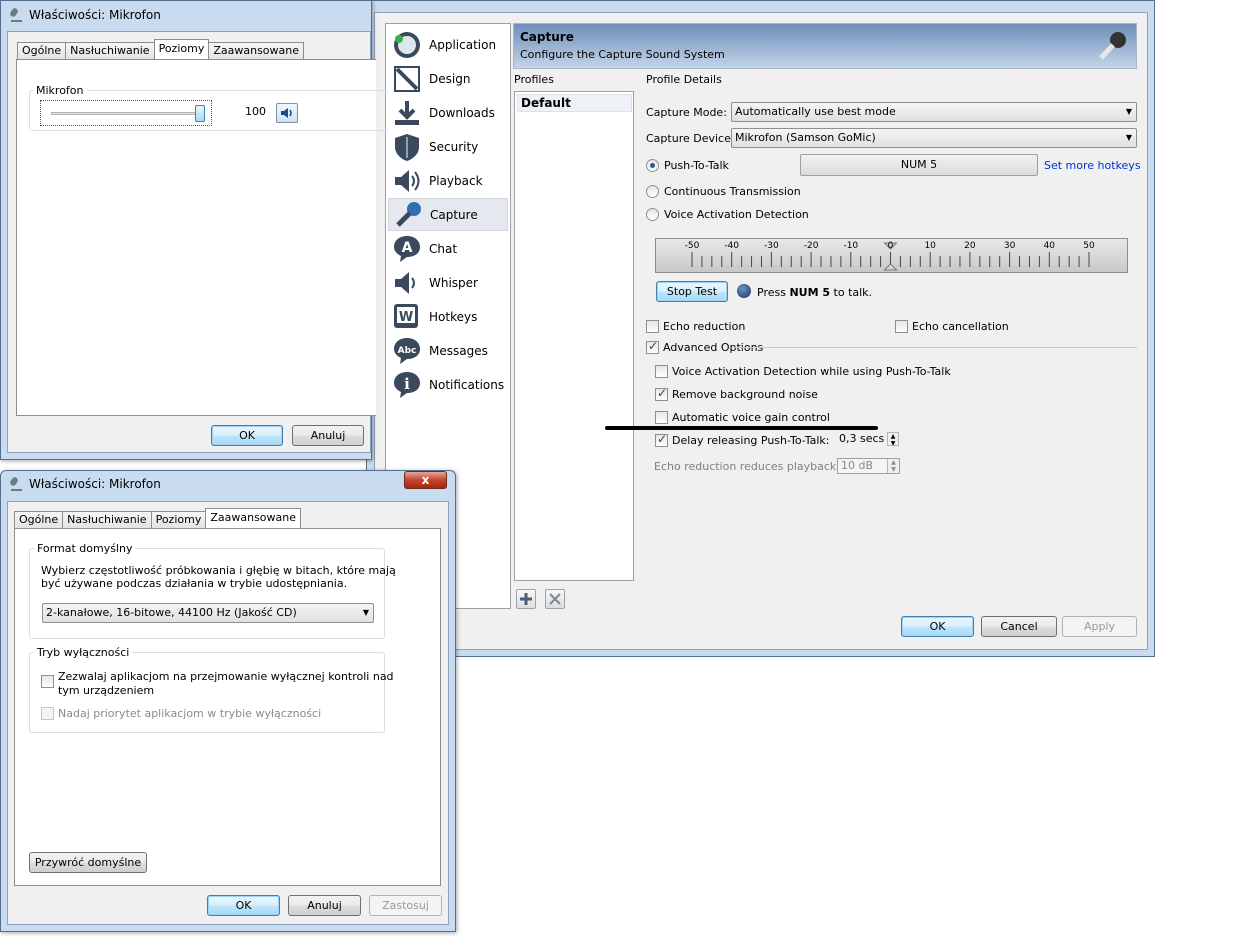  Describe the element at coordinates (661, 417) in the screenshot. I see `auto-gain-checkbox` at that location.